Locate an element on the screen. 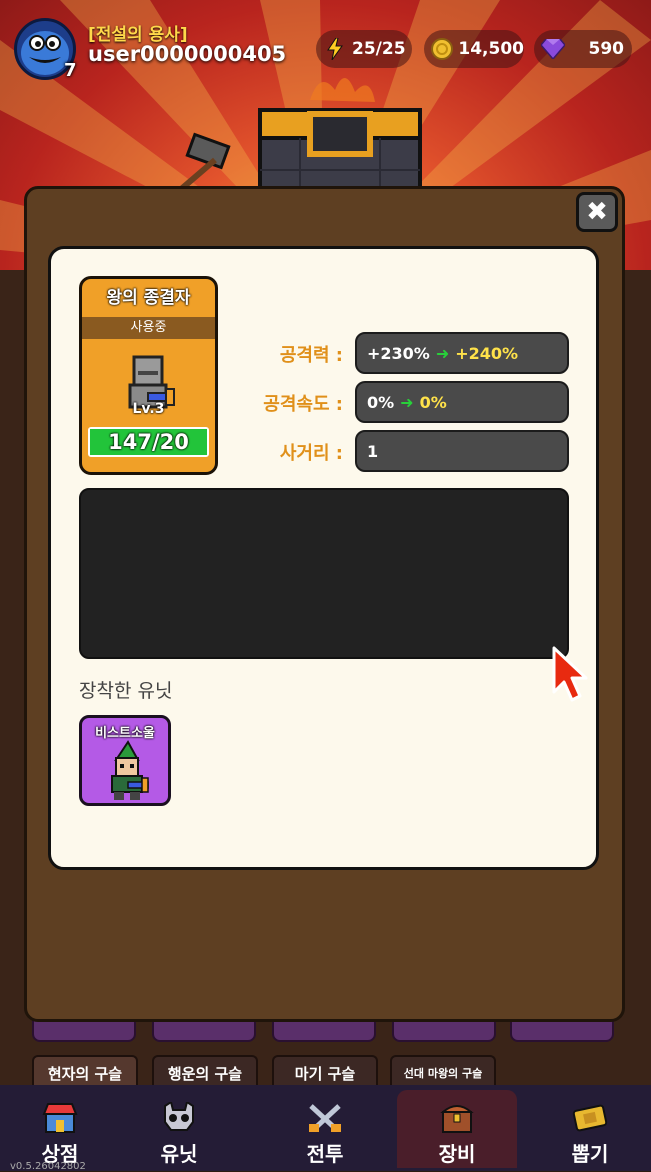 Image resolution: width=651 pixels, height=1172 pixels. equipped-unit-name: 비스트소울 is located at coordinates (125, 733).